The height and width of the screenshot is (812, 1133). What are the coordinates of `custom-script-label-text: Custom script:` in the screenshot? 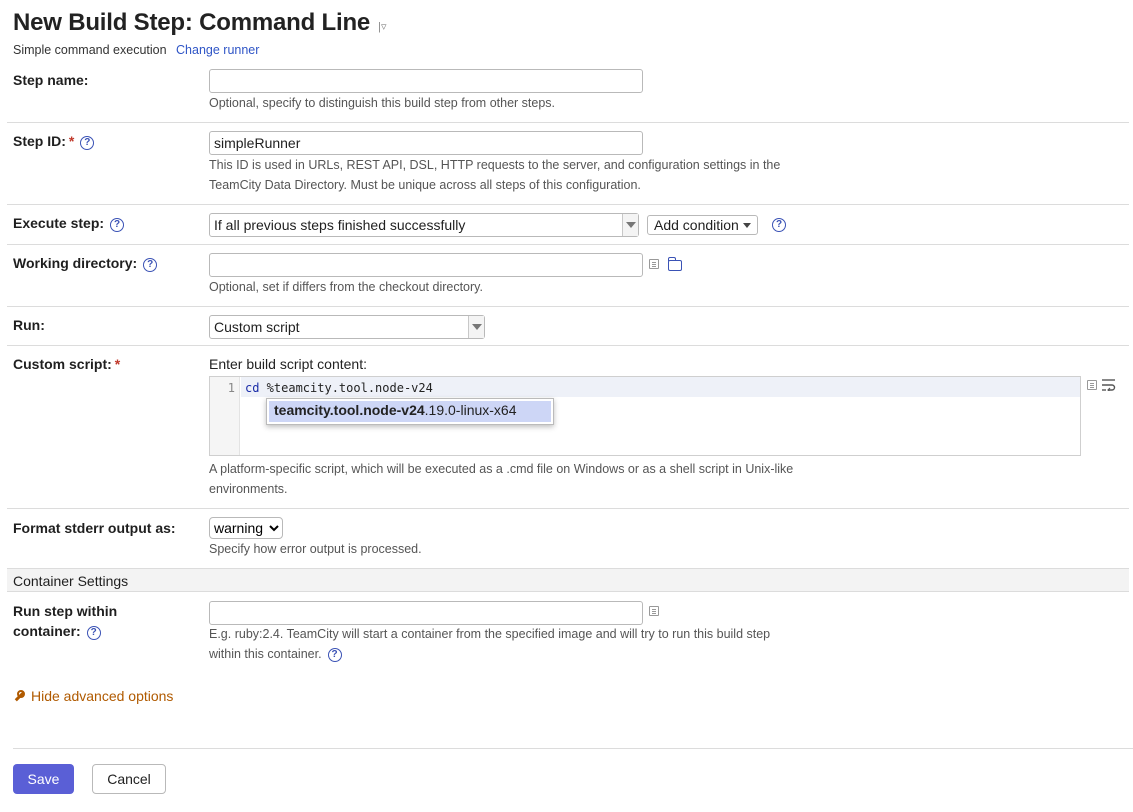 It's located at (62, 364).